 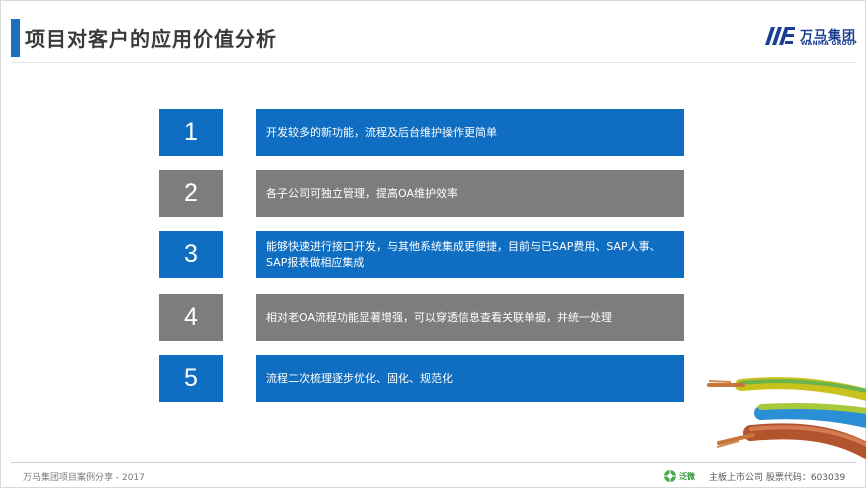 What do you see at coordinates (470, 317) in the screenshot?
I see `item-text: 相对老OA流程功能显著增强，可以穿透信息查看关联单据，并统一处理` at bounding box center [470, 317].